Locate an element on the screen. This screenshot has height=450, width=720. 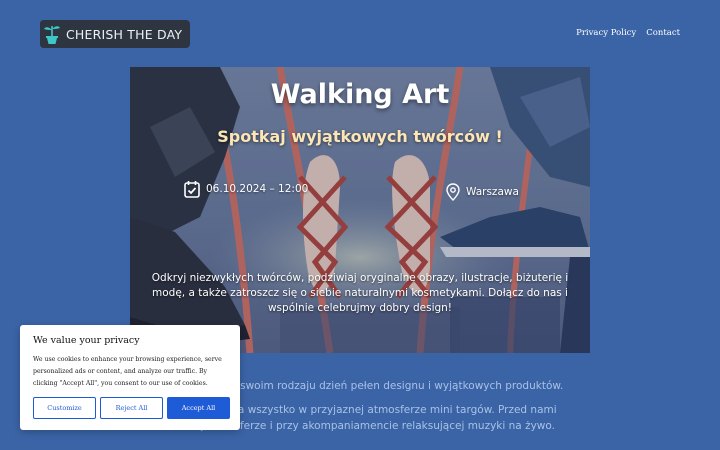
nav-link-privacy-policy: Privacy Policy is located at coordinates (606, 33).